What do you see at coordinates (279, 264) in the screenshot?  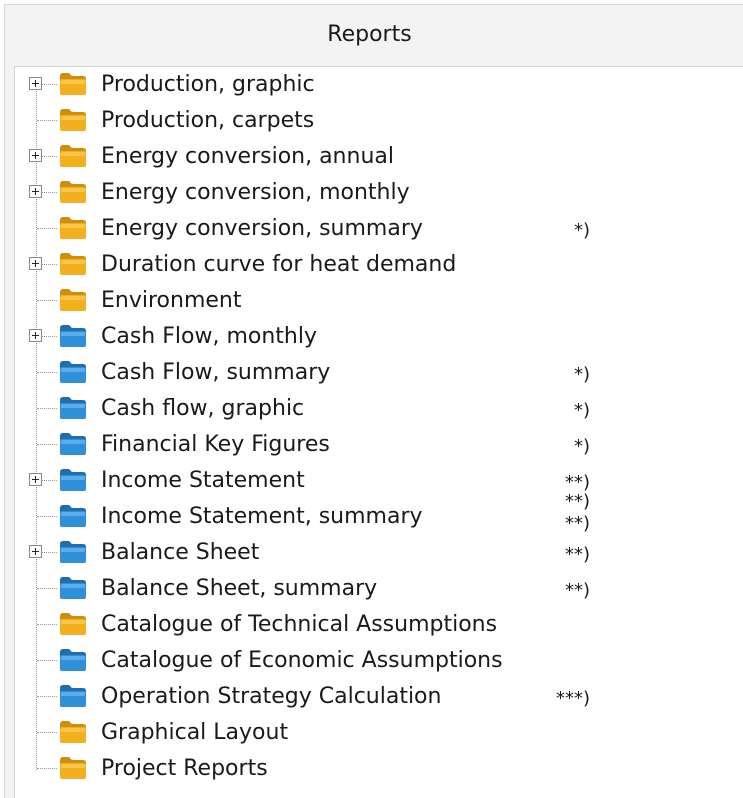 I see `tree-item-label: Duration curve for heat demand` at bounding box center [279, 264].